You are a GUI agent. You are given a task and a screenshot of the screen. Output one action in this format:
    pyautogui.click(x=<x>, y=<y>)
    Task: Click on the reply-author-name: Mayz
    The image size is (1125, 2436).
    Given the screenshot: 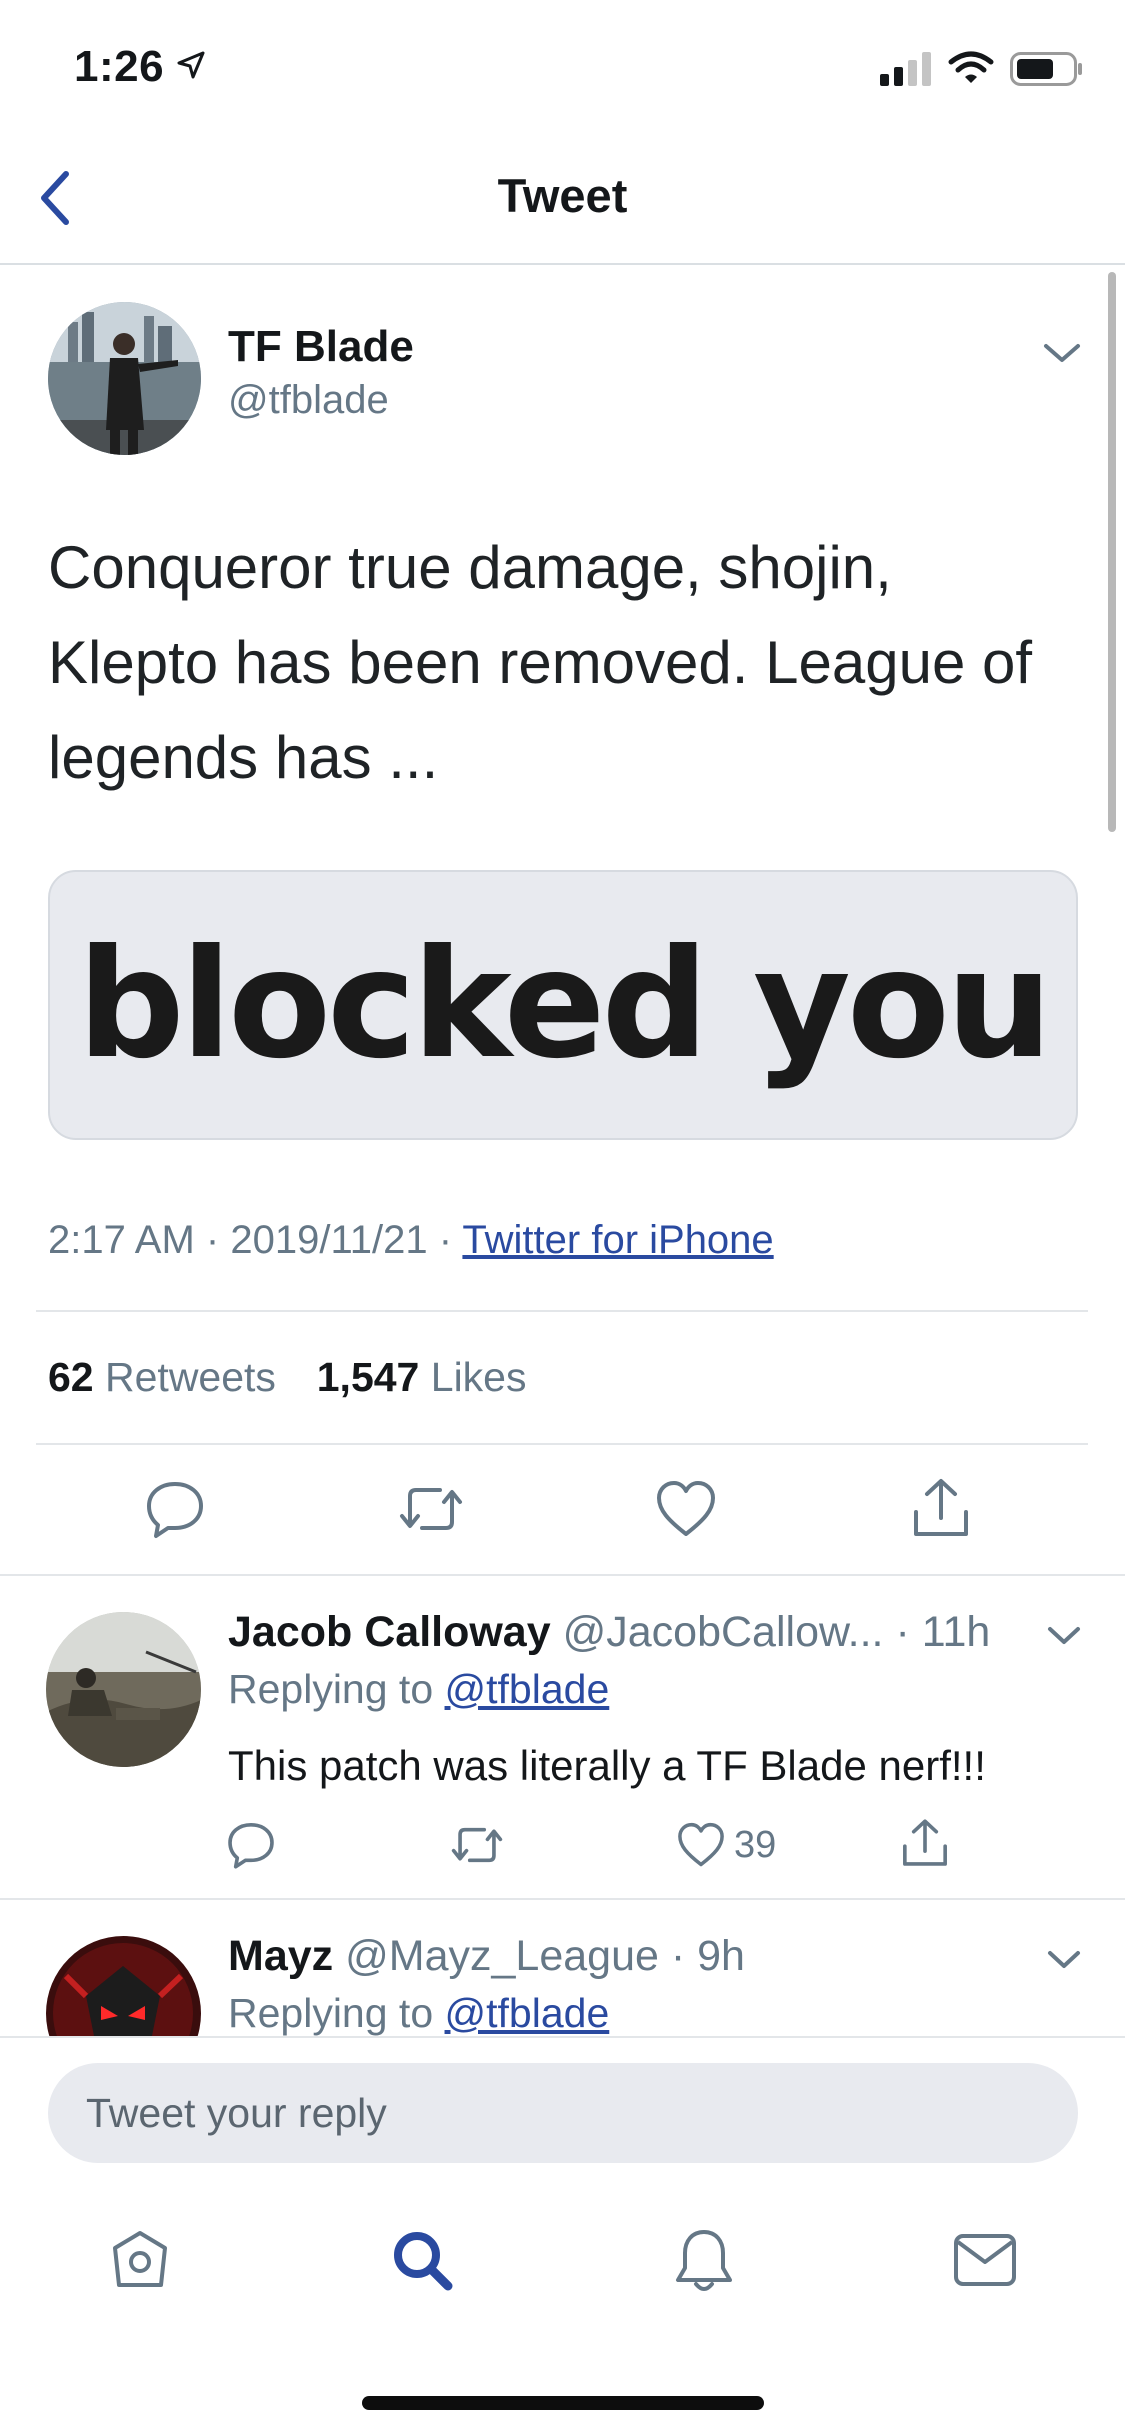 What is the action you would take?
    pyautogui.click(x=280, y=1956)
    